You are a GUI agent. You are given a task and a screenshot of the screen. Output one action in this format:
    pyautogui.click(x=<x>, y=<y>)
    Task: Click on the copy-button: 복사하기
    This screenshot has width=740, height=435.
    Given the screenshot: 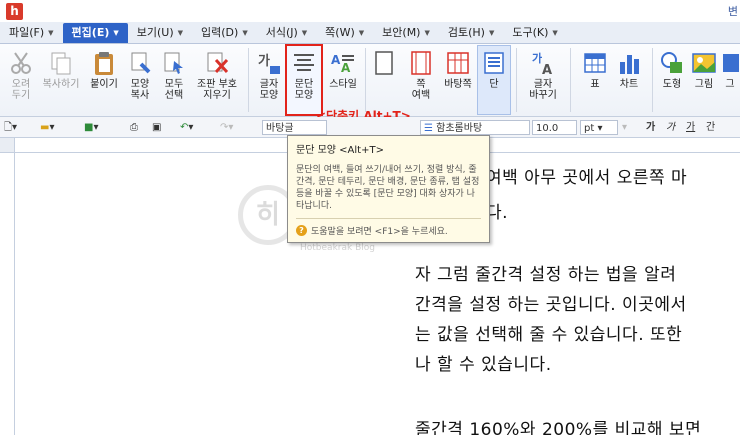 What is the action you would take?
    pyautogui.click(x=61, y=80)
    